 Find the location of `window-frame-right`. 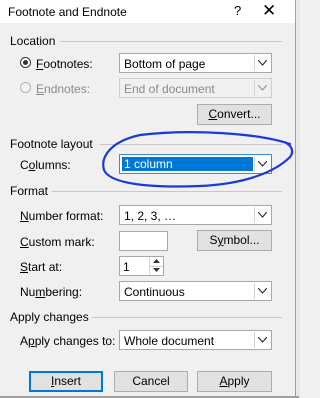

window-frame-right is located at coordinates (297, 199).